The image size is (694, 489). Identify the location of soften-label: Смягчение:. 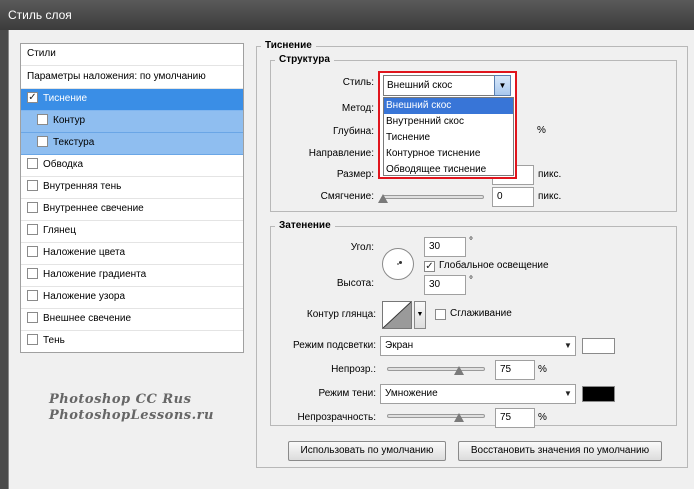
(347, 196).